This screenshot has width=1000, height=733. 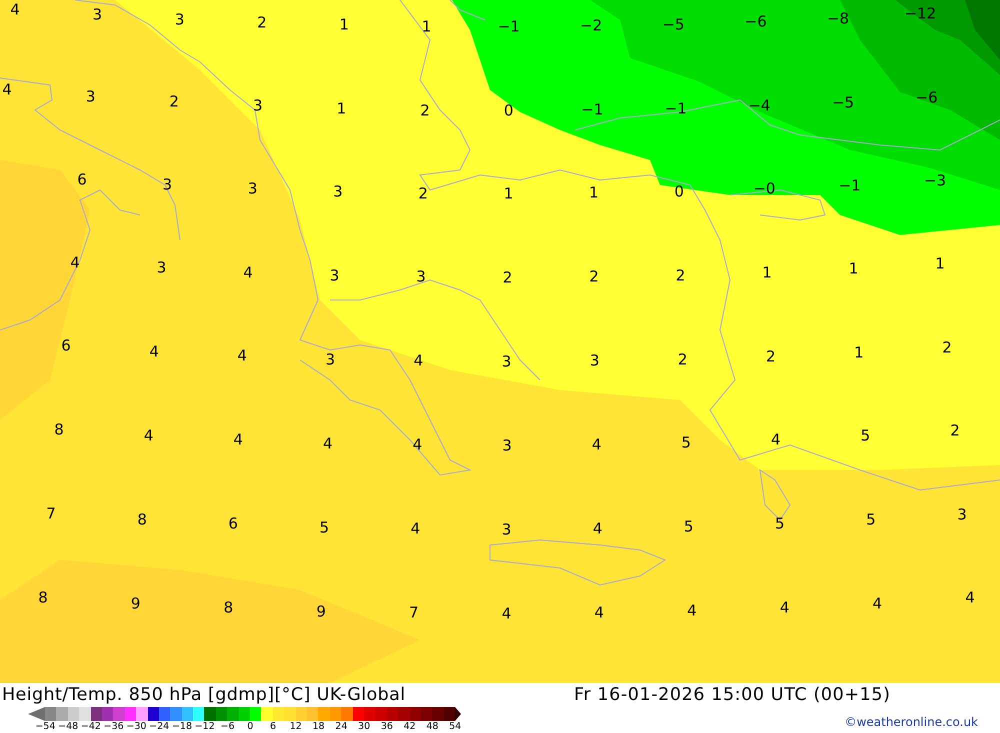 What do you see at coordinates (91, 727) in the screenshot?
I see `scale-tick-label: −42` at bounding box center [91, 727].